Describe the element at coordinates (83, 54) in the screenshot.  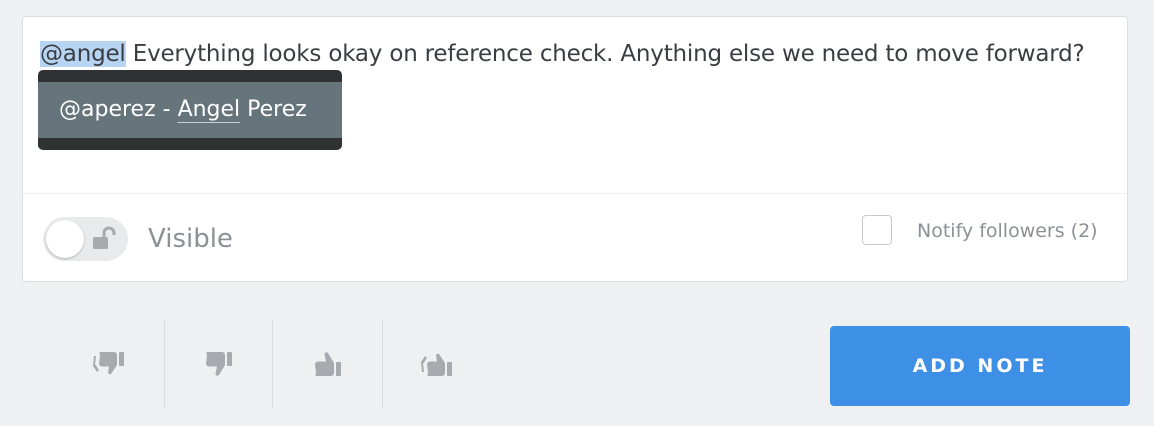
I see `mention-token: @angel` at that location.